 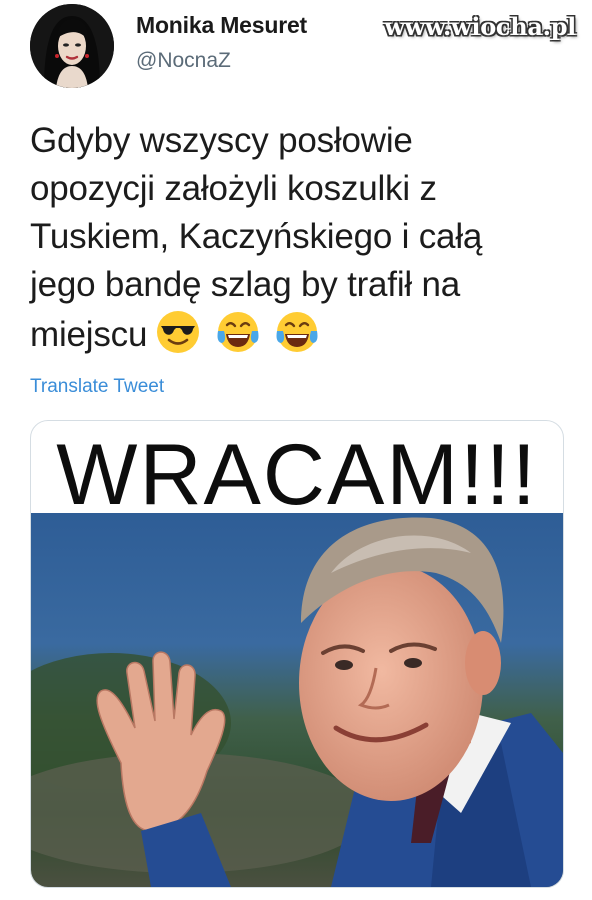 I want to click on translate-tweet-link: Translate Tweet, so click(x=97, y=387).